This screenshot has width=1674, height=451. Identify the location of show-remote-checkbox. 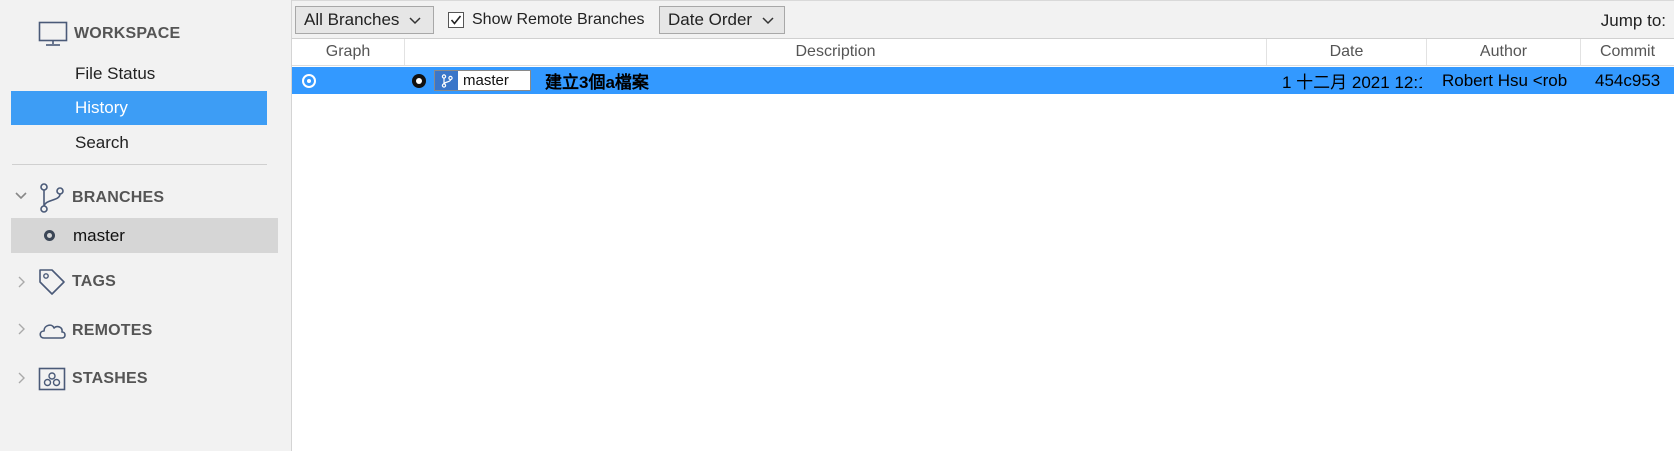
(456, 20).